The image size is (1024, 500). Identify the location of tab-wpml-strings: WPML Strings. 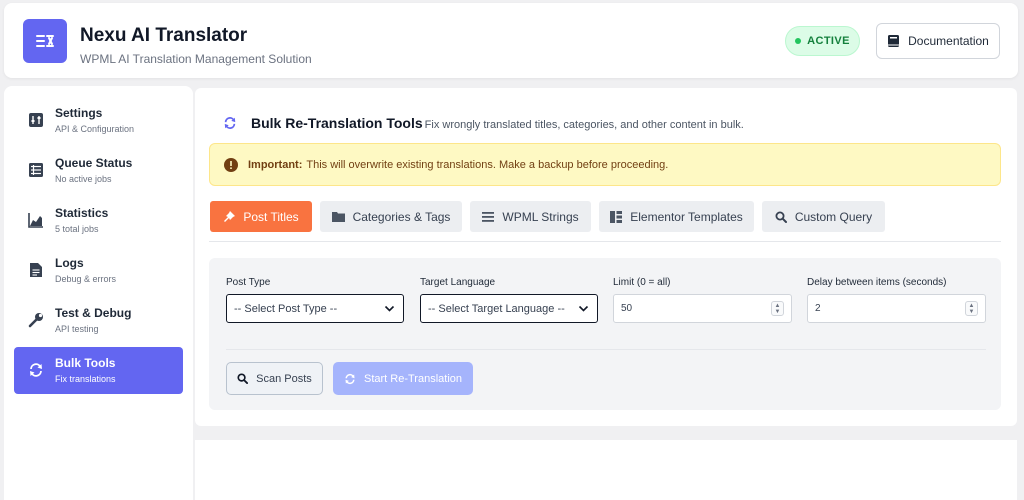
(530, 216).